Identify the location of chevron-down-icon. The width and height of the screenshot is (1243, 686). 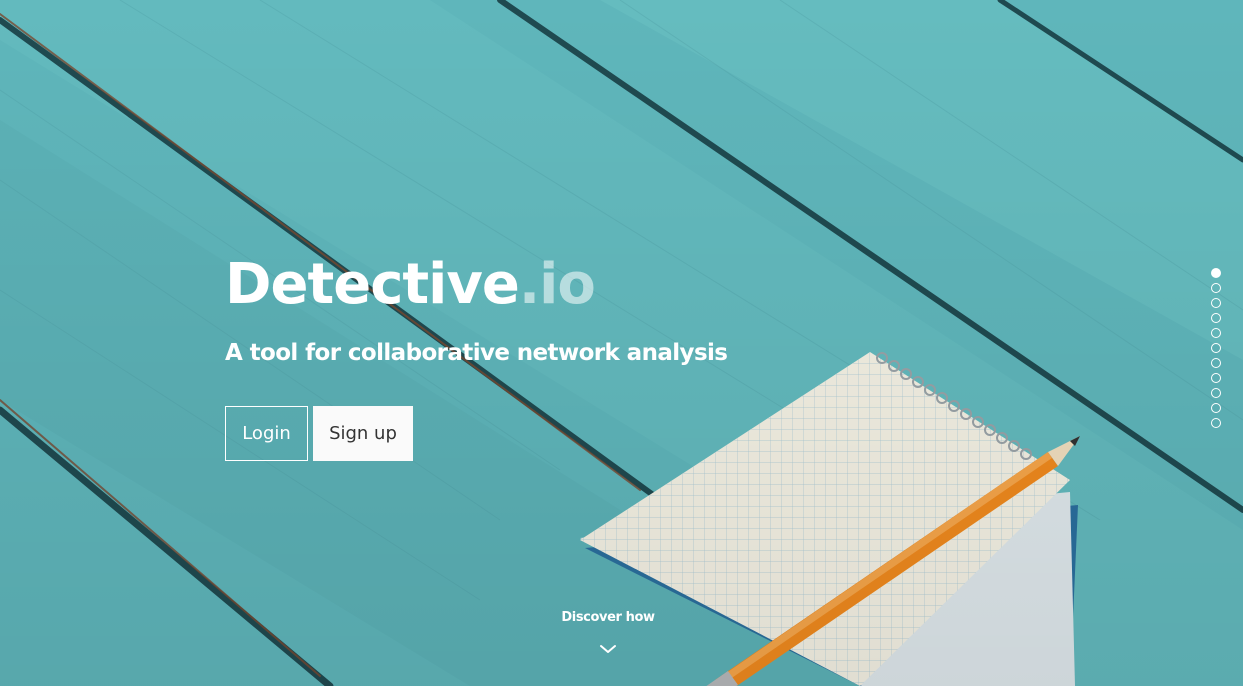
(608, 648).